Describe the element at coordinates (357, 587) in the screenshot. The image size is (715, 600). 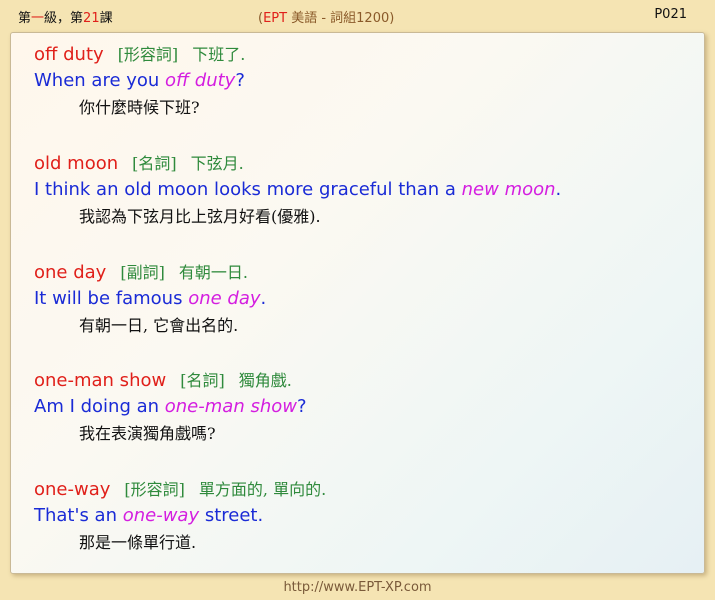
I see `footer-url: http://www.EPT-XP.com` at that location.